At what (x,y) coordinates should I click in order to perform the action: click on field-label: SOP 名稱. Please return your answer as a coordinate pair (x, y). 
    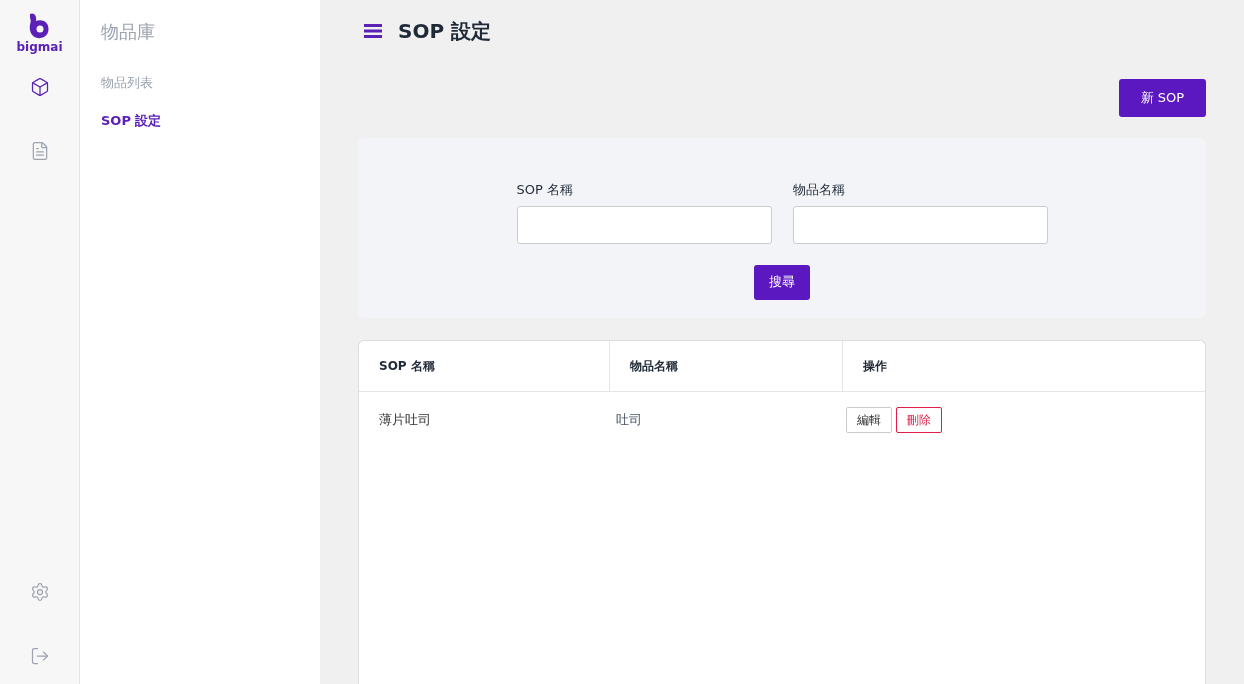
    Looking at the image, I should click on (545, 190).